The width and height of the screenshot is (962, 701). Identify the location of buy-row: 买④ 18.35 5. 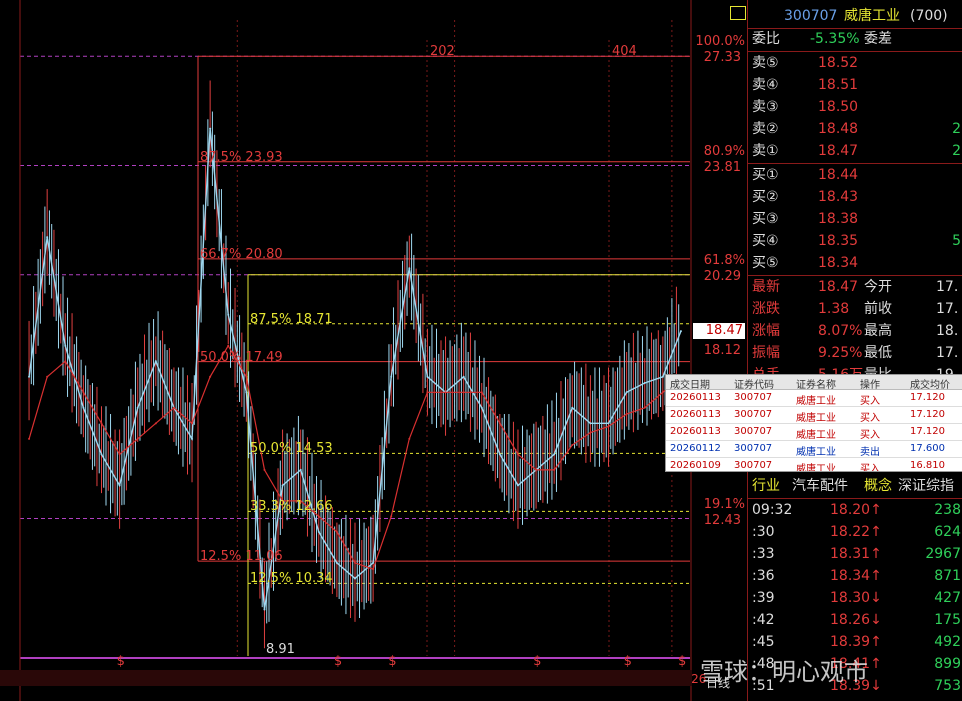
(857, 241).